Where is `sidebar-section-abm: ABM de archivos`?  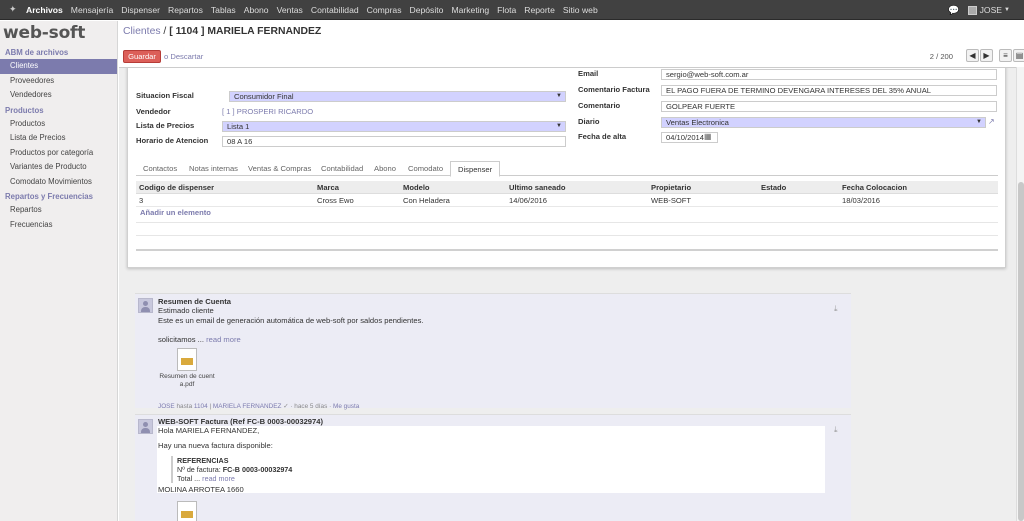 sidebar-section-abm: ABM de archivos is located at coordinates (37, 52).